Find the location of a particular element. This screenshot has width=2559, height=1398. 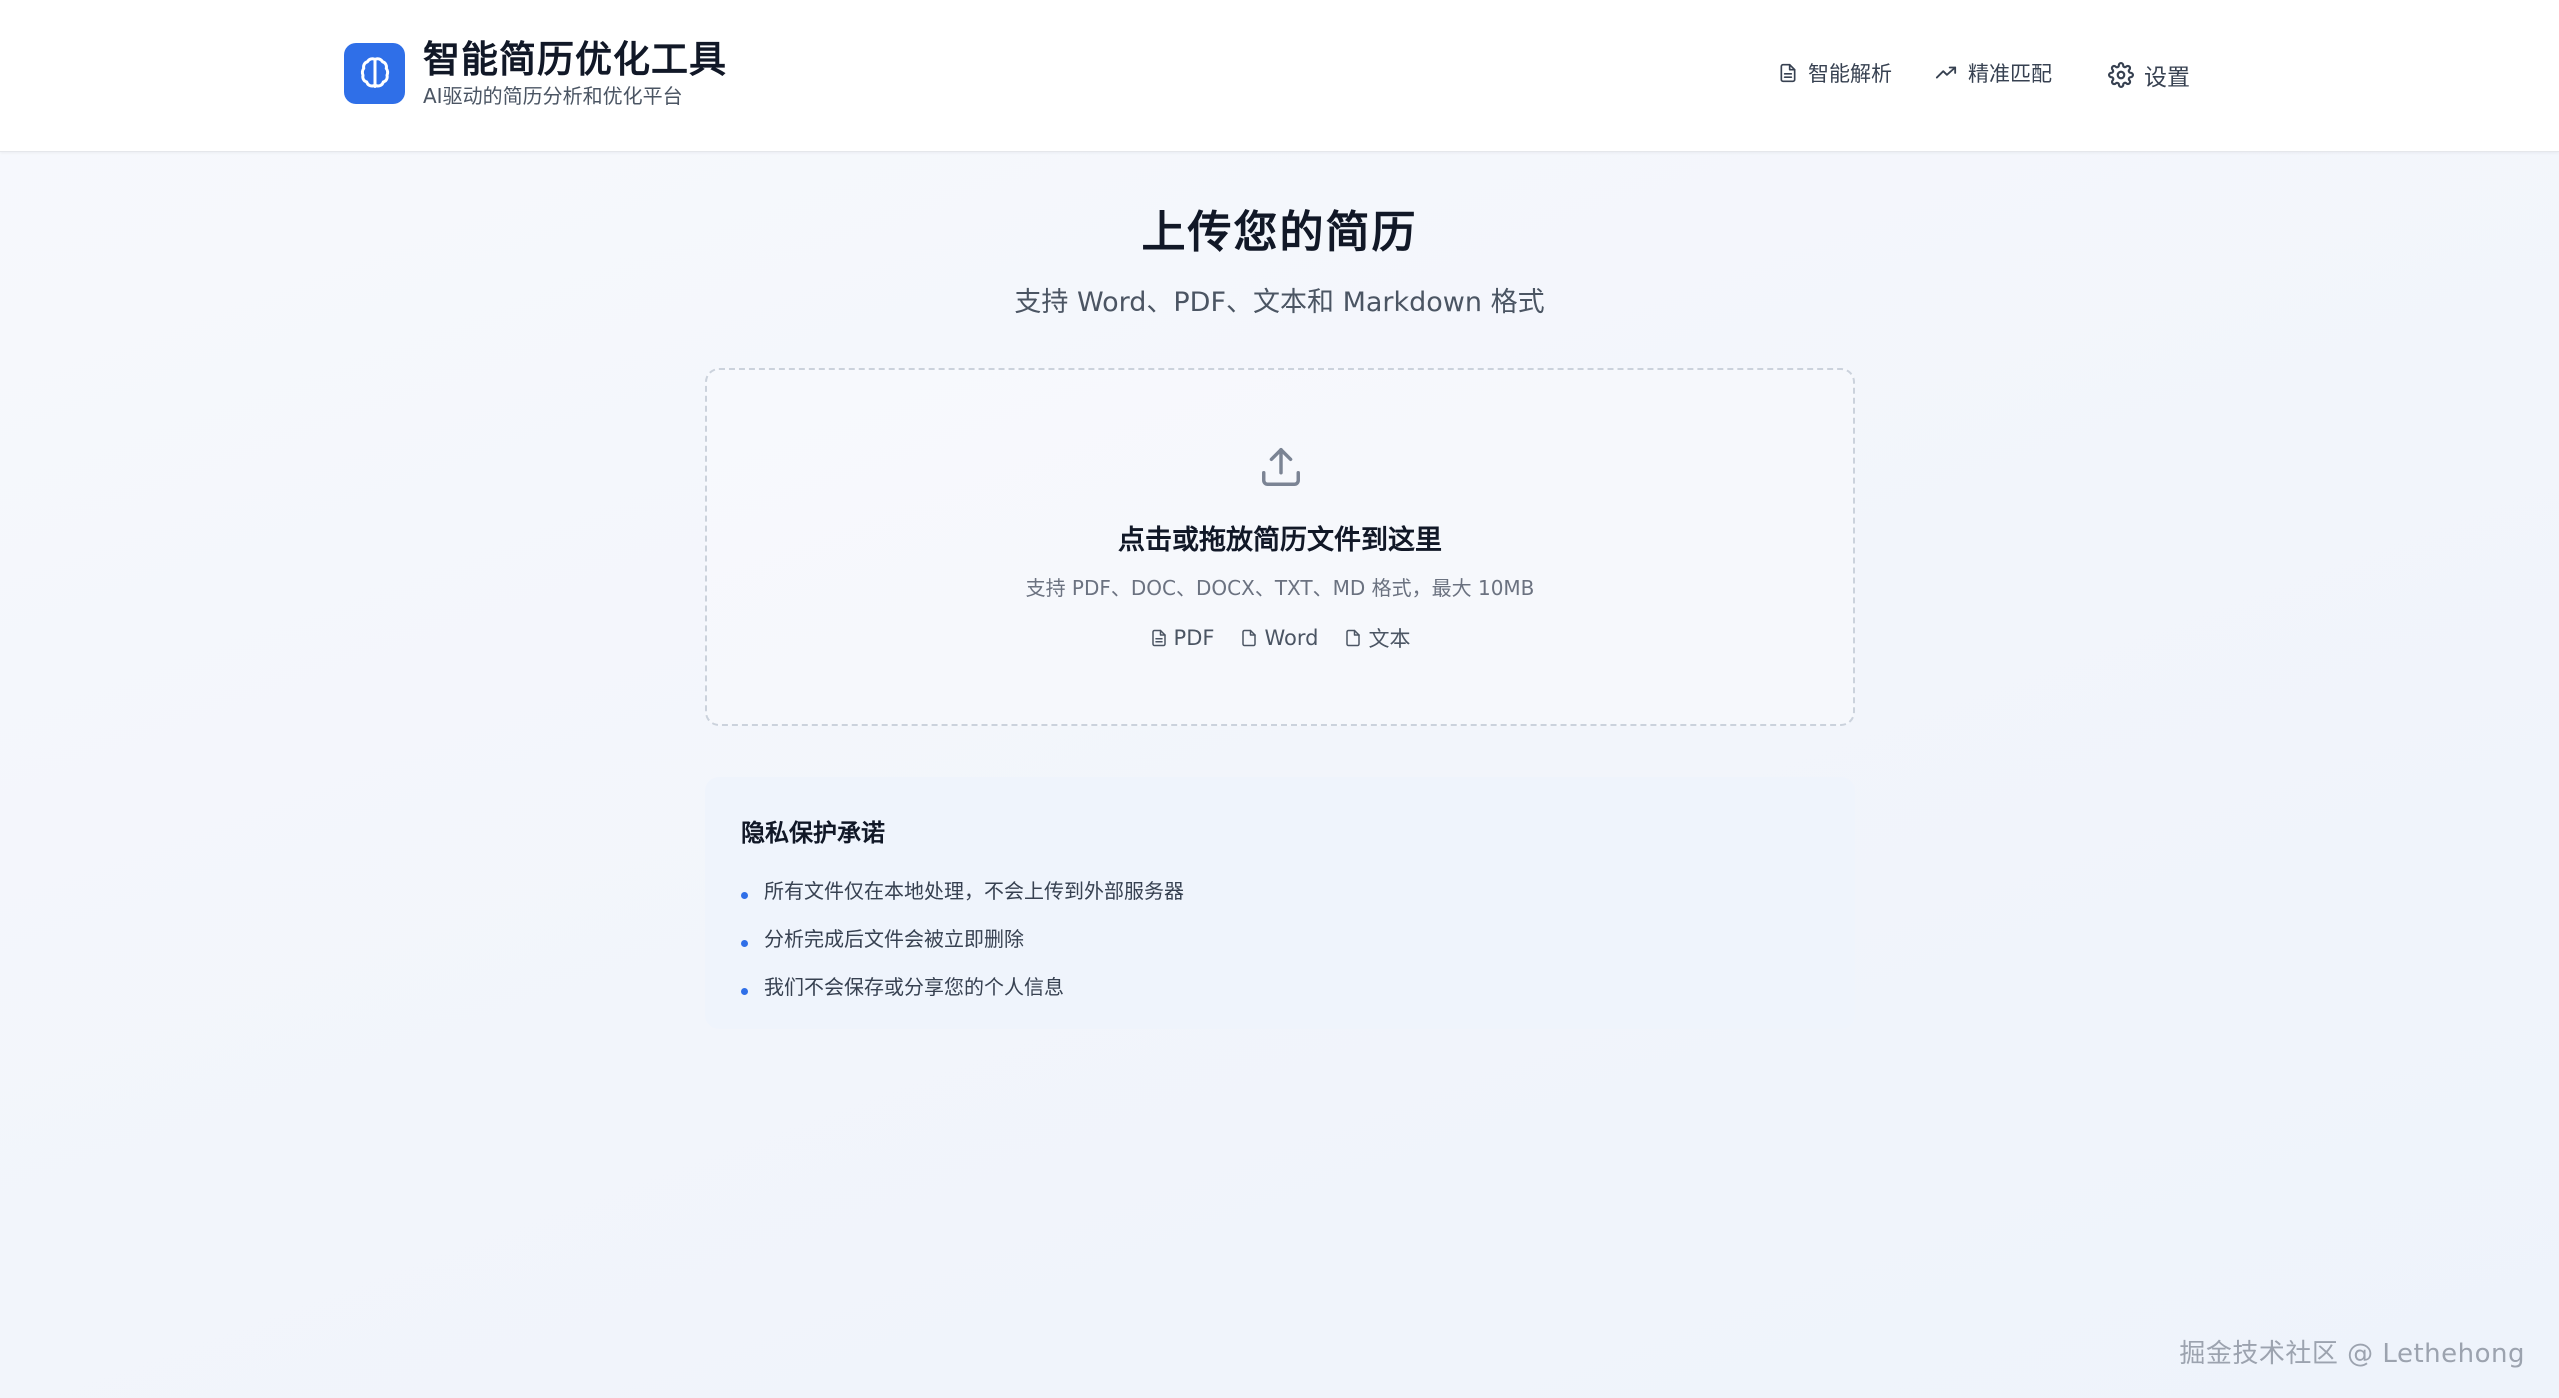

app-header: 智能简历优化工具 AI驱动的简历分析和优化平台 智能解析 精准匹配 设置 is located at coordinates (1279, 76).